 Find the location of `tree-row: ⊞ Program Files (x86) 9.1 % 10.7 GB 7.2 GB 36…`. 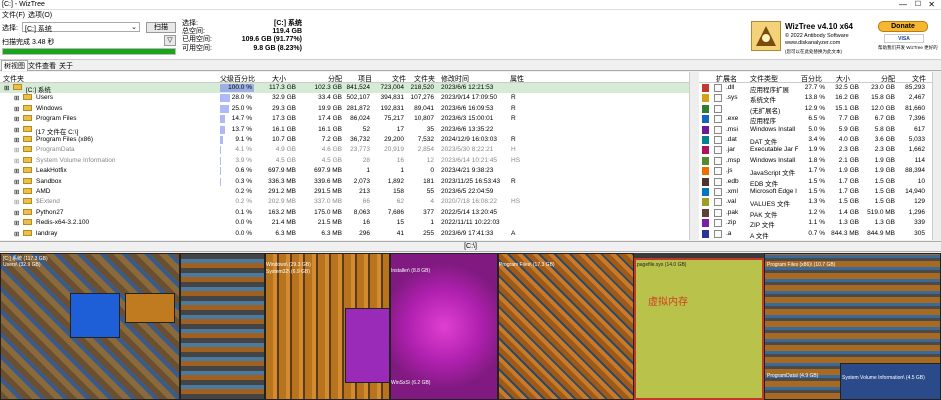

tree-row: ⊞ Program Files (x86) 9.1 % 10.7 GB 7.2 GB 36… is located at coordinates (344, 140).